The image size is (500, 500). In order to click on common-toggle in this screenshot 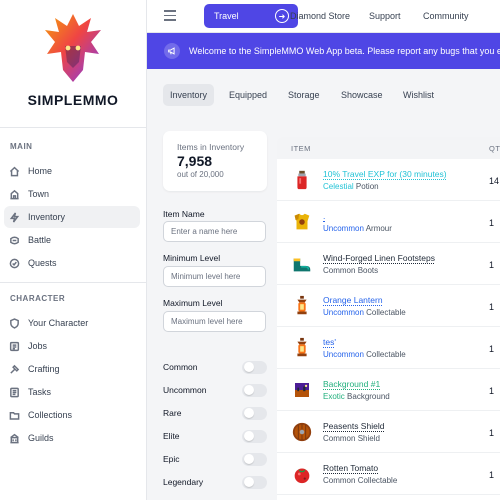, I will do `click(254, 367)`.